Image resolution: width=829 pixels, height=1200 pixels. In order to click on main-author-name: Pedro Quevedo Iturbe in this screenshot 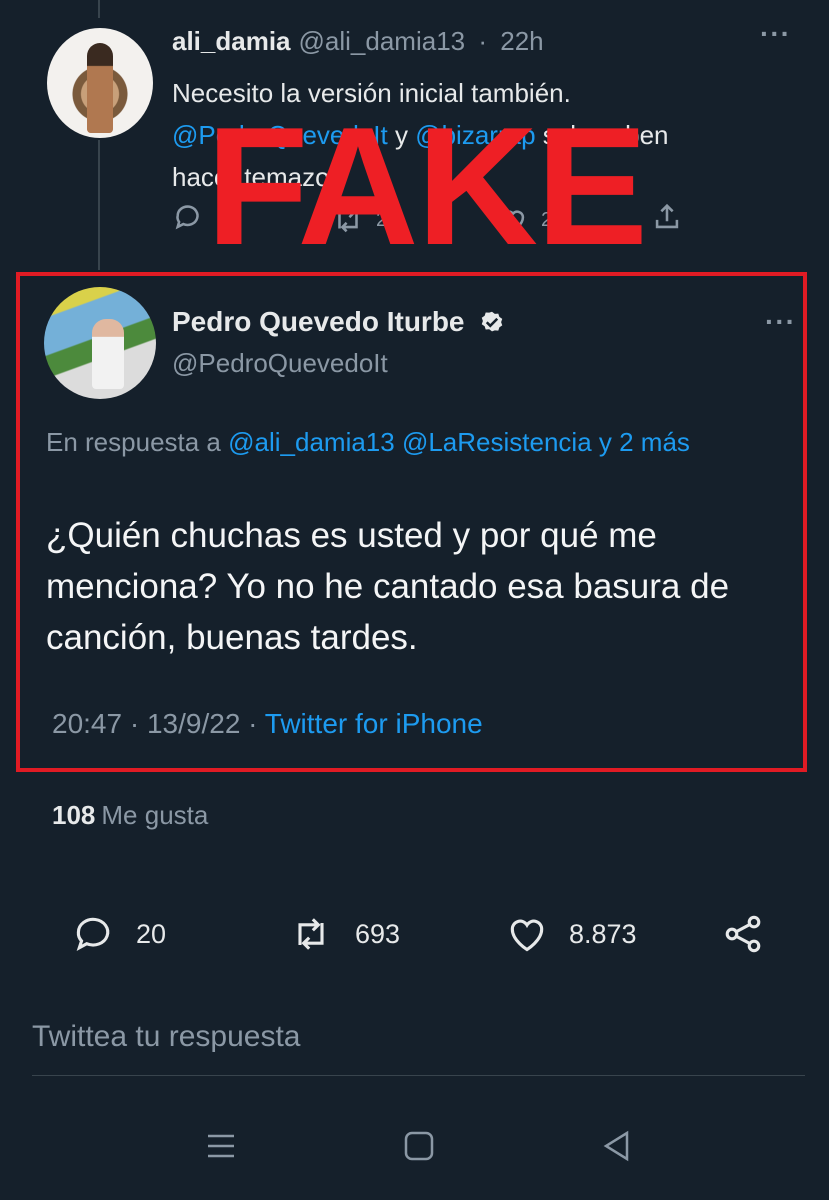, I will do `click(318, 321)`.